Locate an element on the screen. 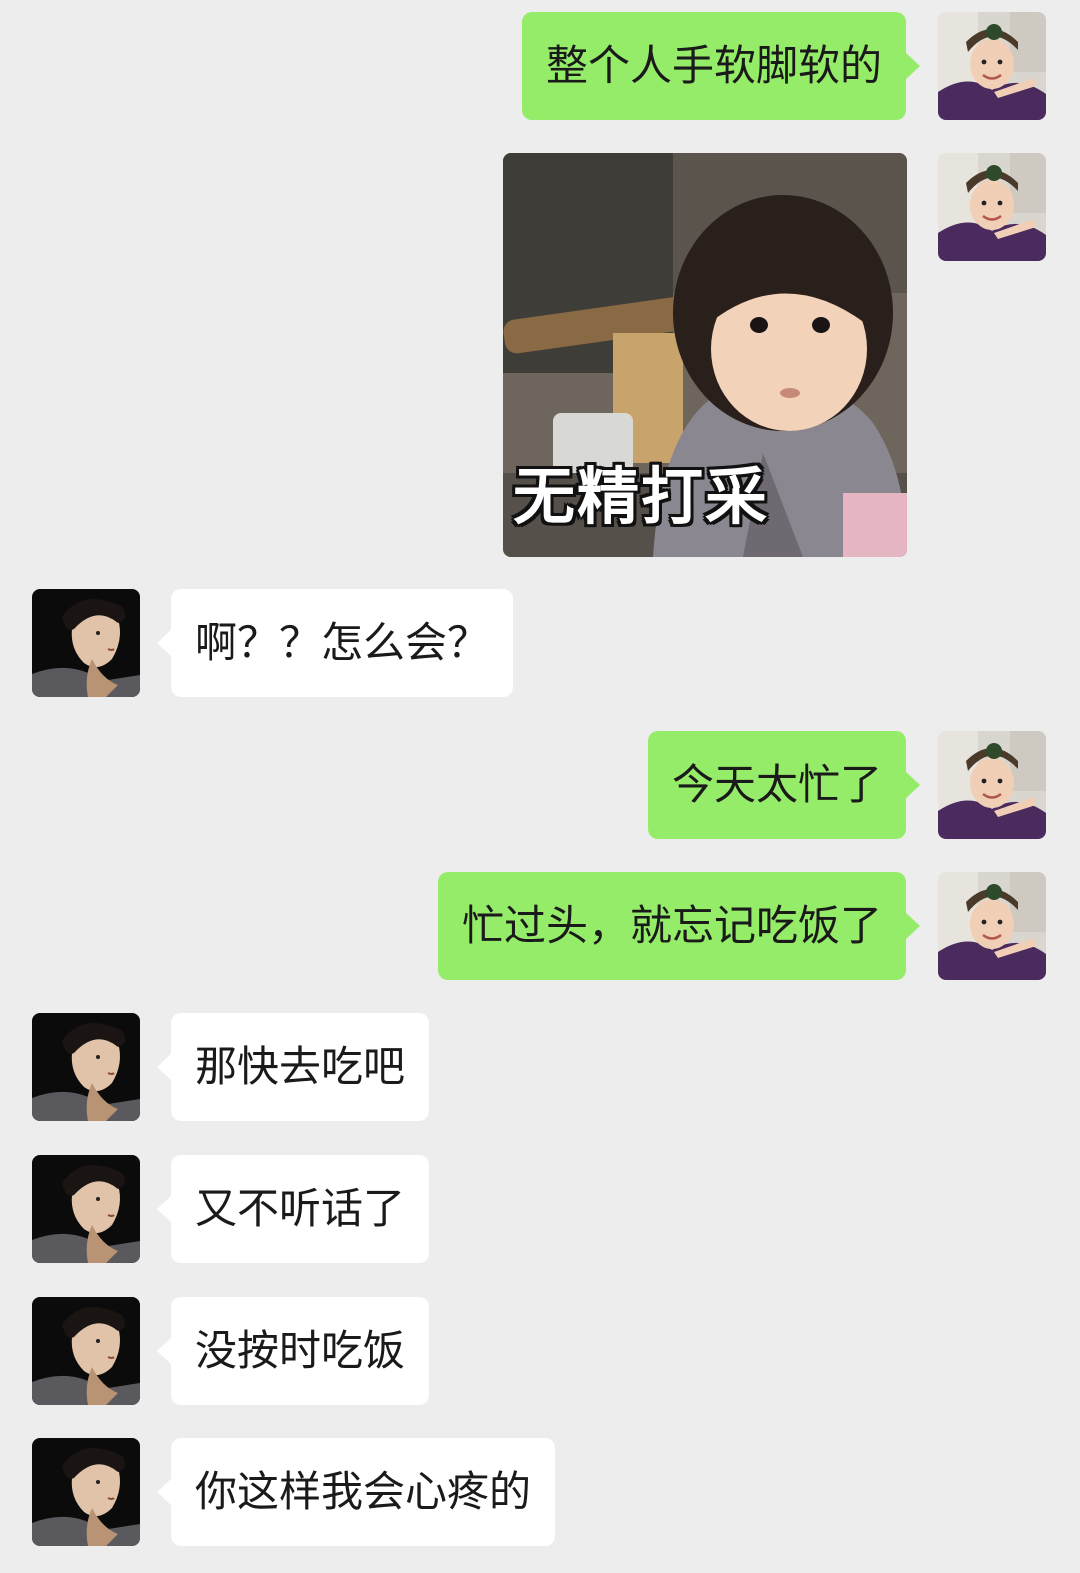 The height and width of the screenshot is (1573, 1080). received-text-bubble: 你这样我会心疼的 is located at coordinates (356, 1492).